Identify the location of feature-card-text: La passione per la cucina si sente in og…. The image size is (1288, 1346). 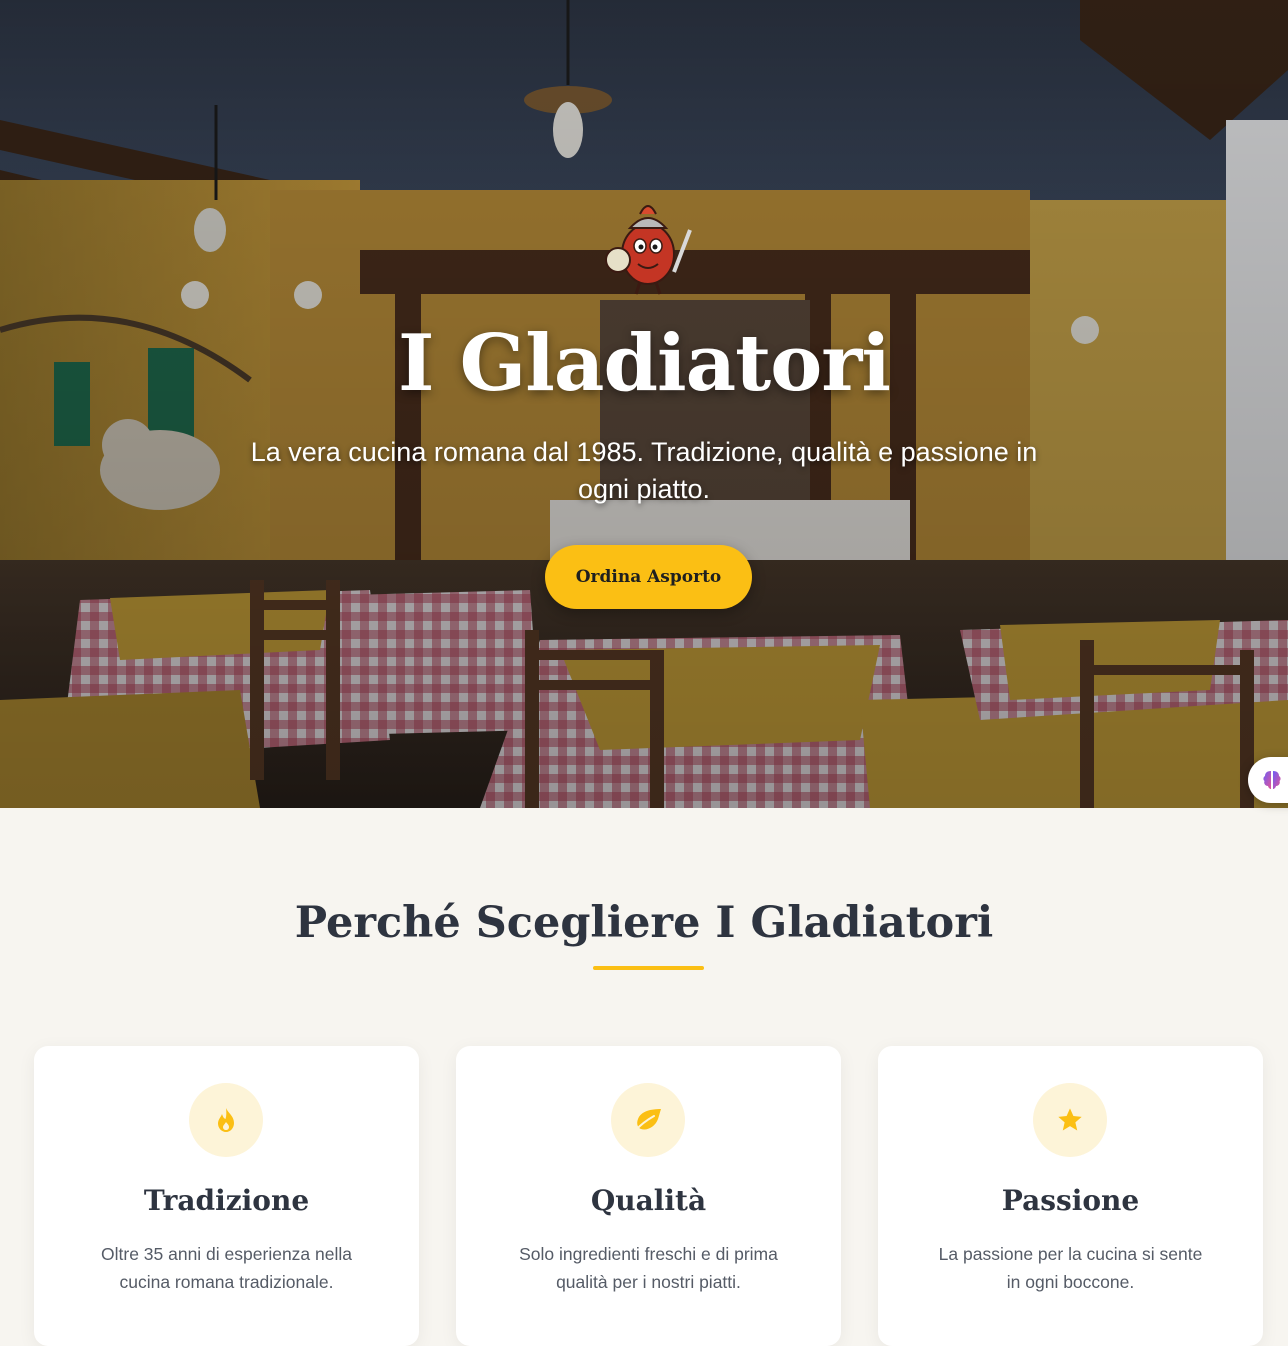
(1070, 1268).